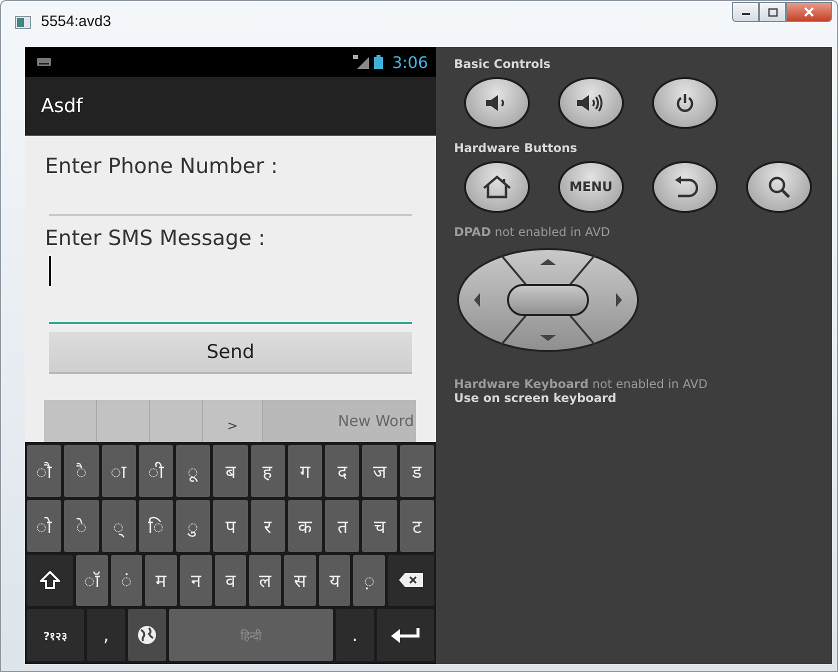  Describe the element at coordinates (779, 187) in the screenshot. I see `search-icon` at that location.